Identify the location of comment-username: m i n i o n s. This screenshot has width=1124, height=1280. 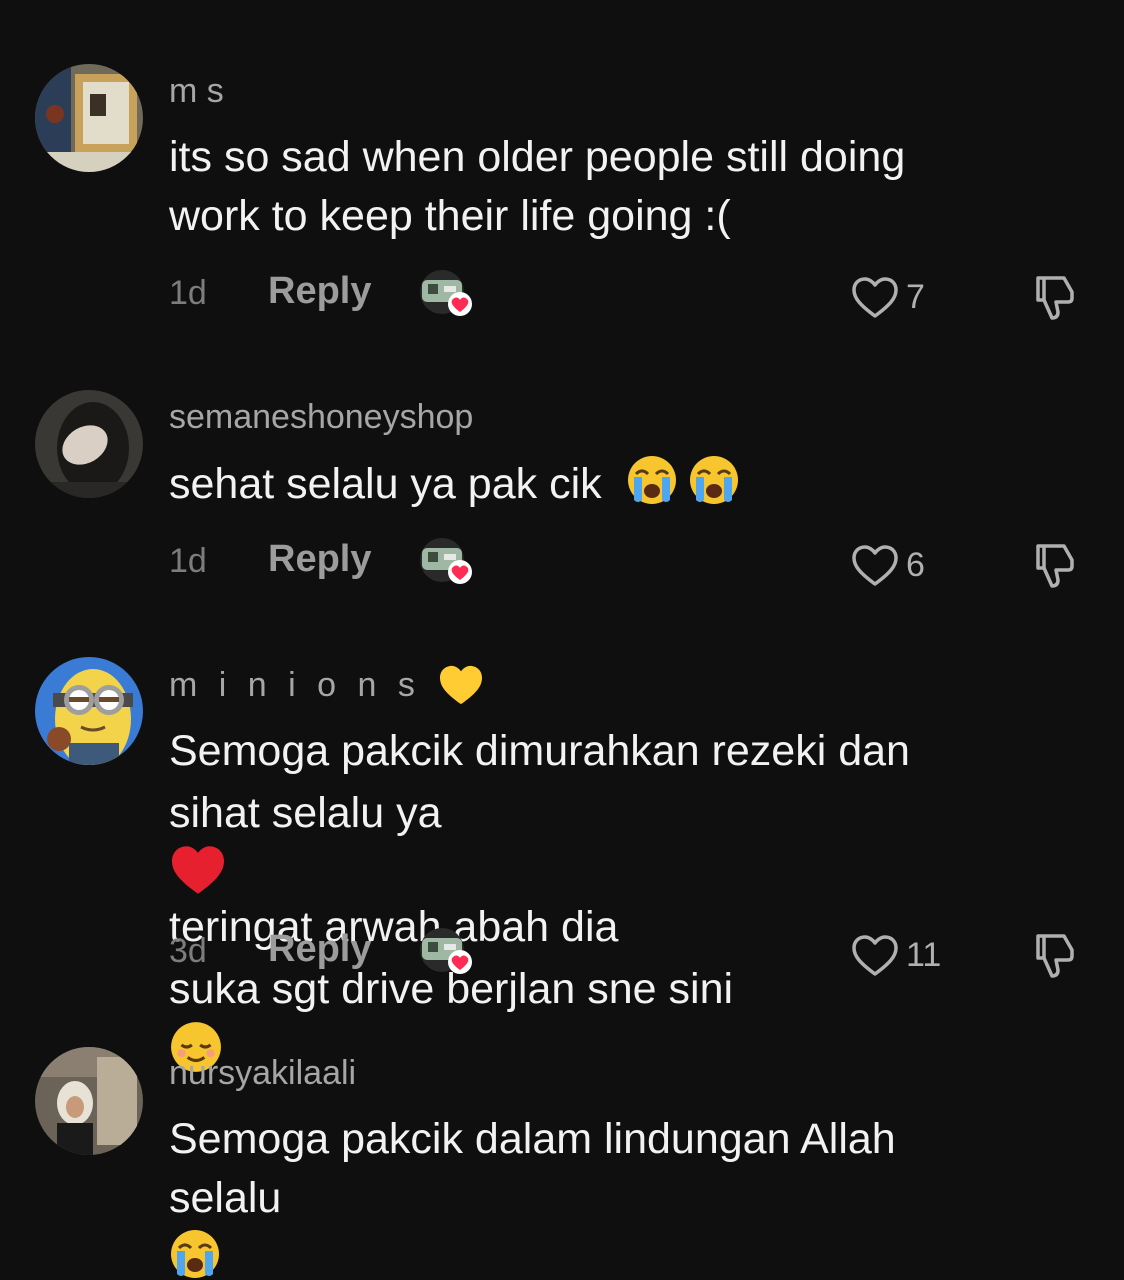
(326, 685).